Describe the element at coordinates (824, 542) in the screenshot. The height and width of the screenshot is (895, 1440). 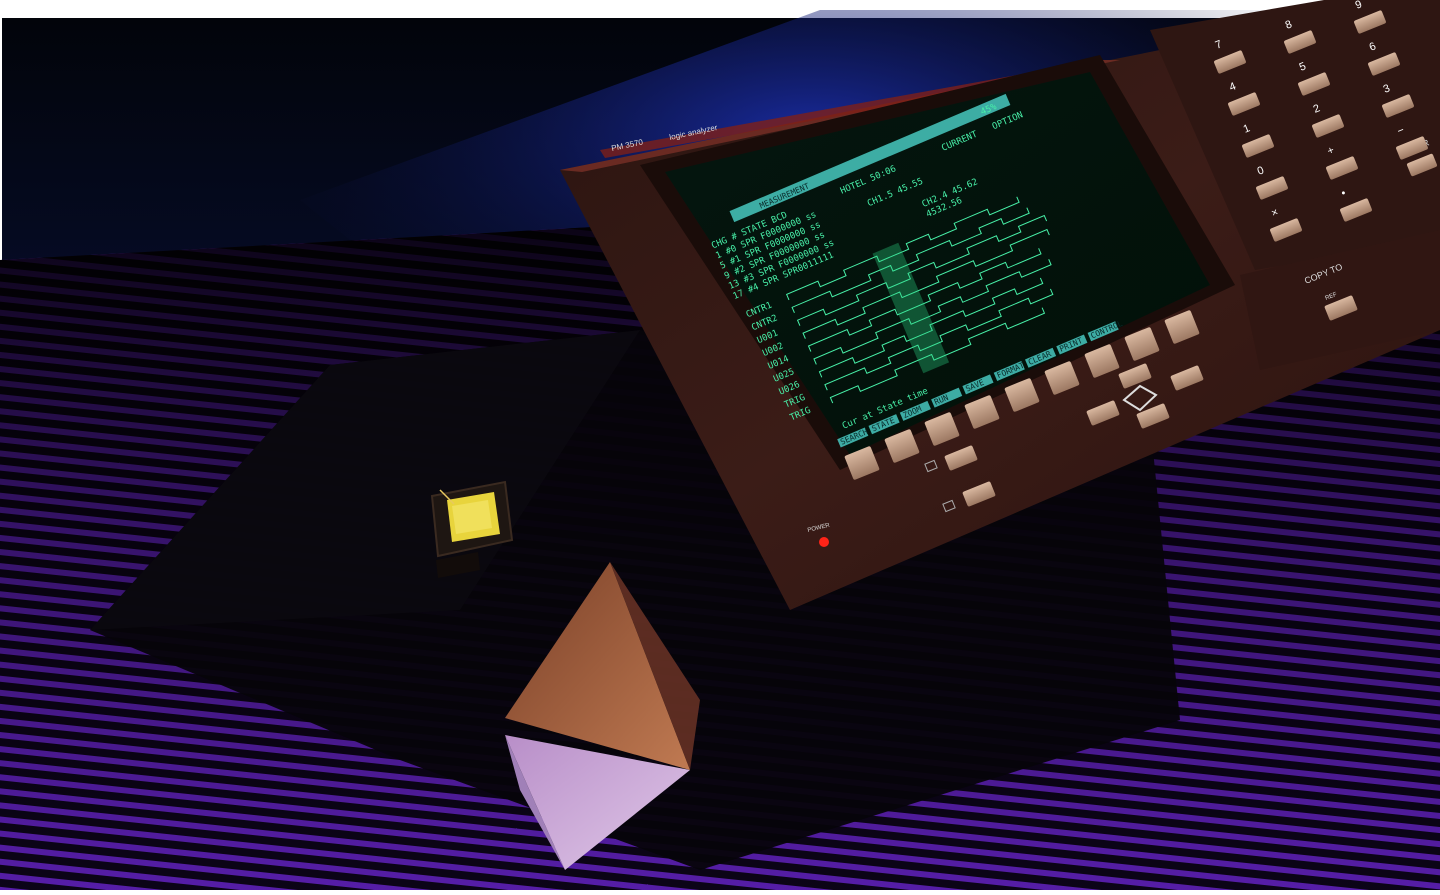
I see `power-indicator` at that location.